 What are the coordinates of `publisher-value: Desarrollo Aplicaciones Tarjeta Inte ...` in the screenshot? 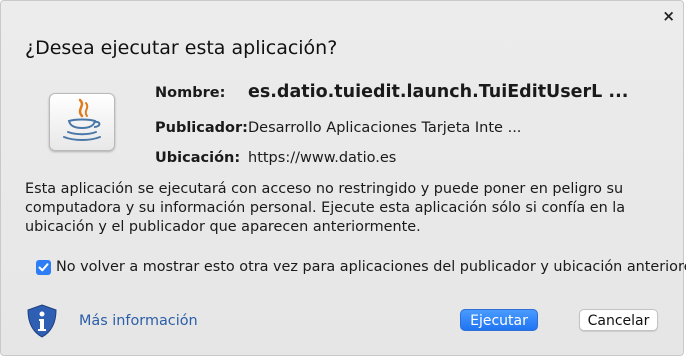 It's located at (385, 128).